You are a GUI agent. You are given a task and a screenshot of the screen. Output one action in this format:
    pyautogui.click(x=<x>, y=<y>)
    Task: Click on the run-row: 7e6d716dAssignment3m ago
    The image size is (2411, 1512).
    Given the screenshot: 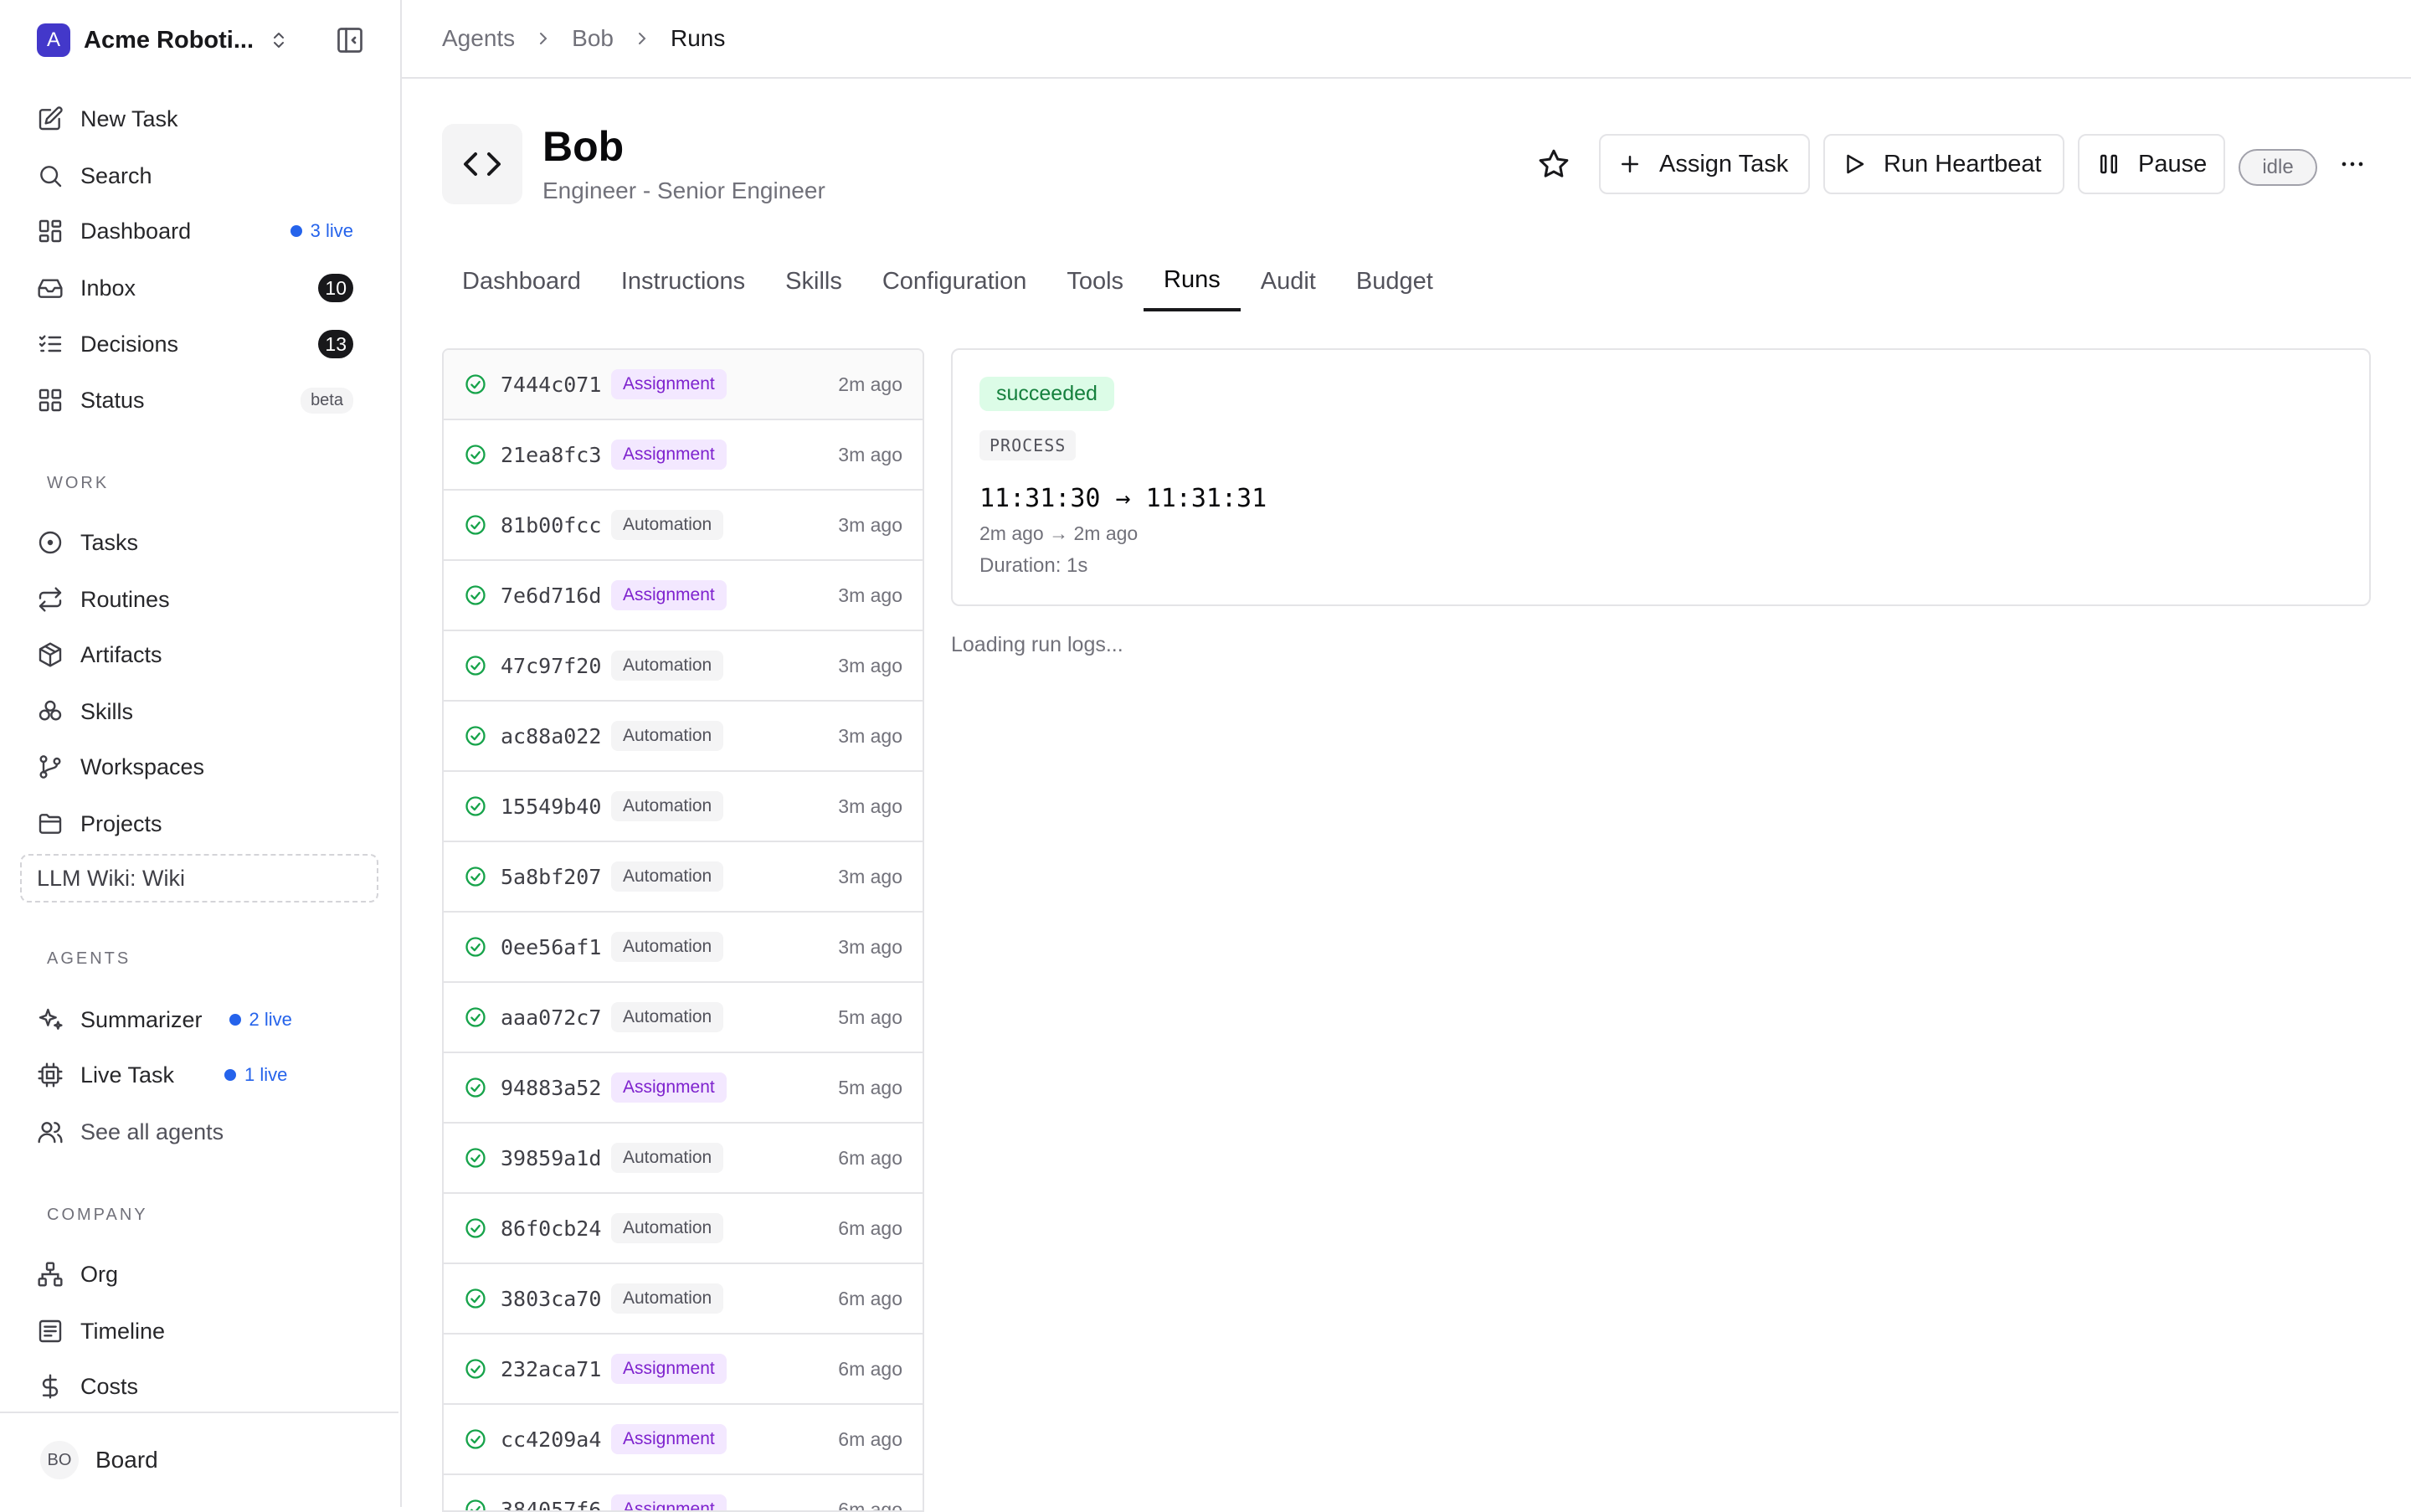 What is the action you would take?
    pyautogui.click(x=683, y=596)
    